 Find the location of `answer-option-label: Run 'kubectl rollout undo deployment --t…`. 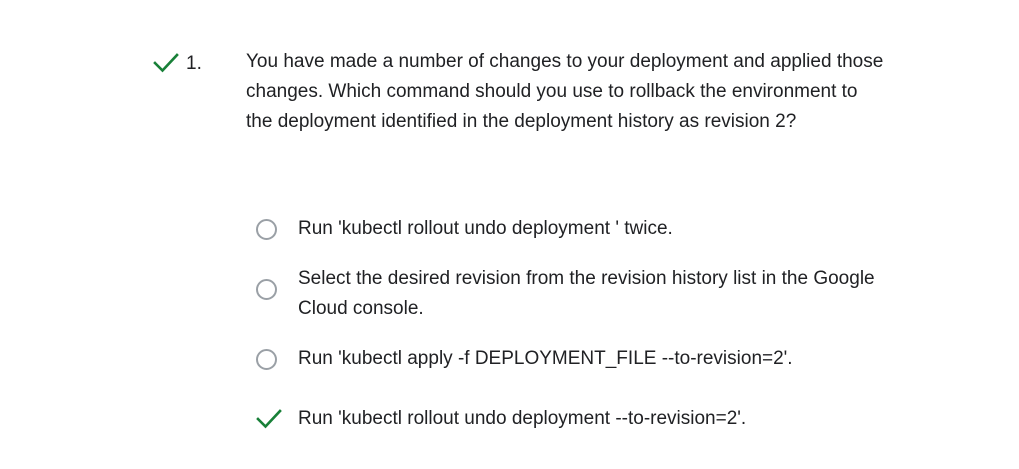

answer-option-label: Run 'kubectl rollout undo deployment --t… is located at coordinates (522, 418).